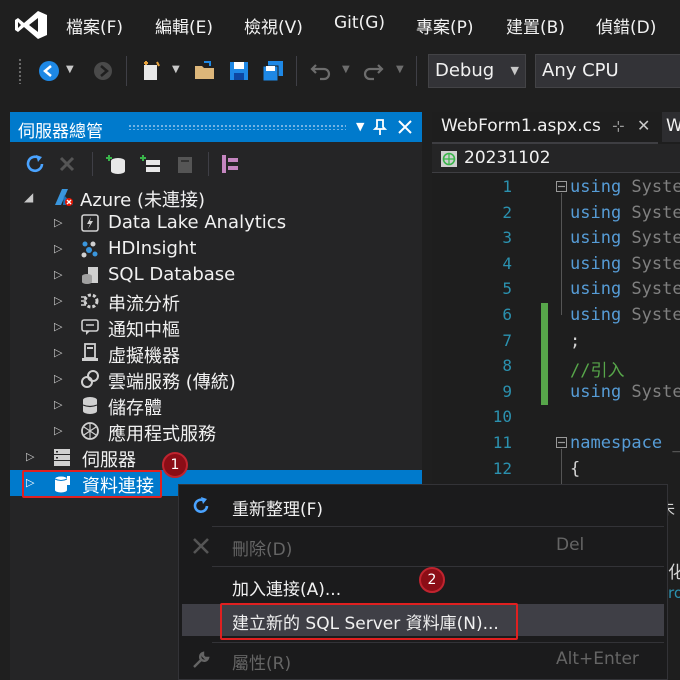  What do you see at coordinates (380, 127) in the screenshot?
I see `pin-icon` at bounding box center [380, 127].